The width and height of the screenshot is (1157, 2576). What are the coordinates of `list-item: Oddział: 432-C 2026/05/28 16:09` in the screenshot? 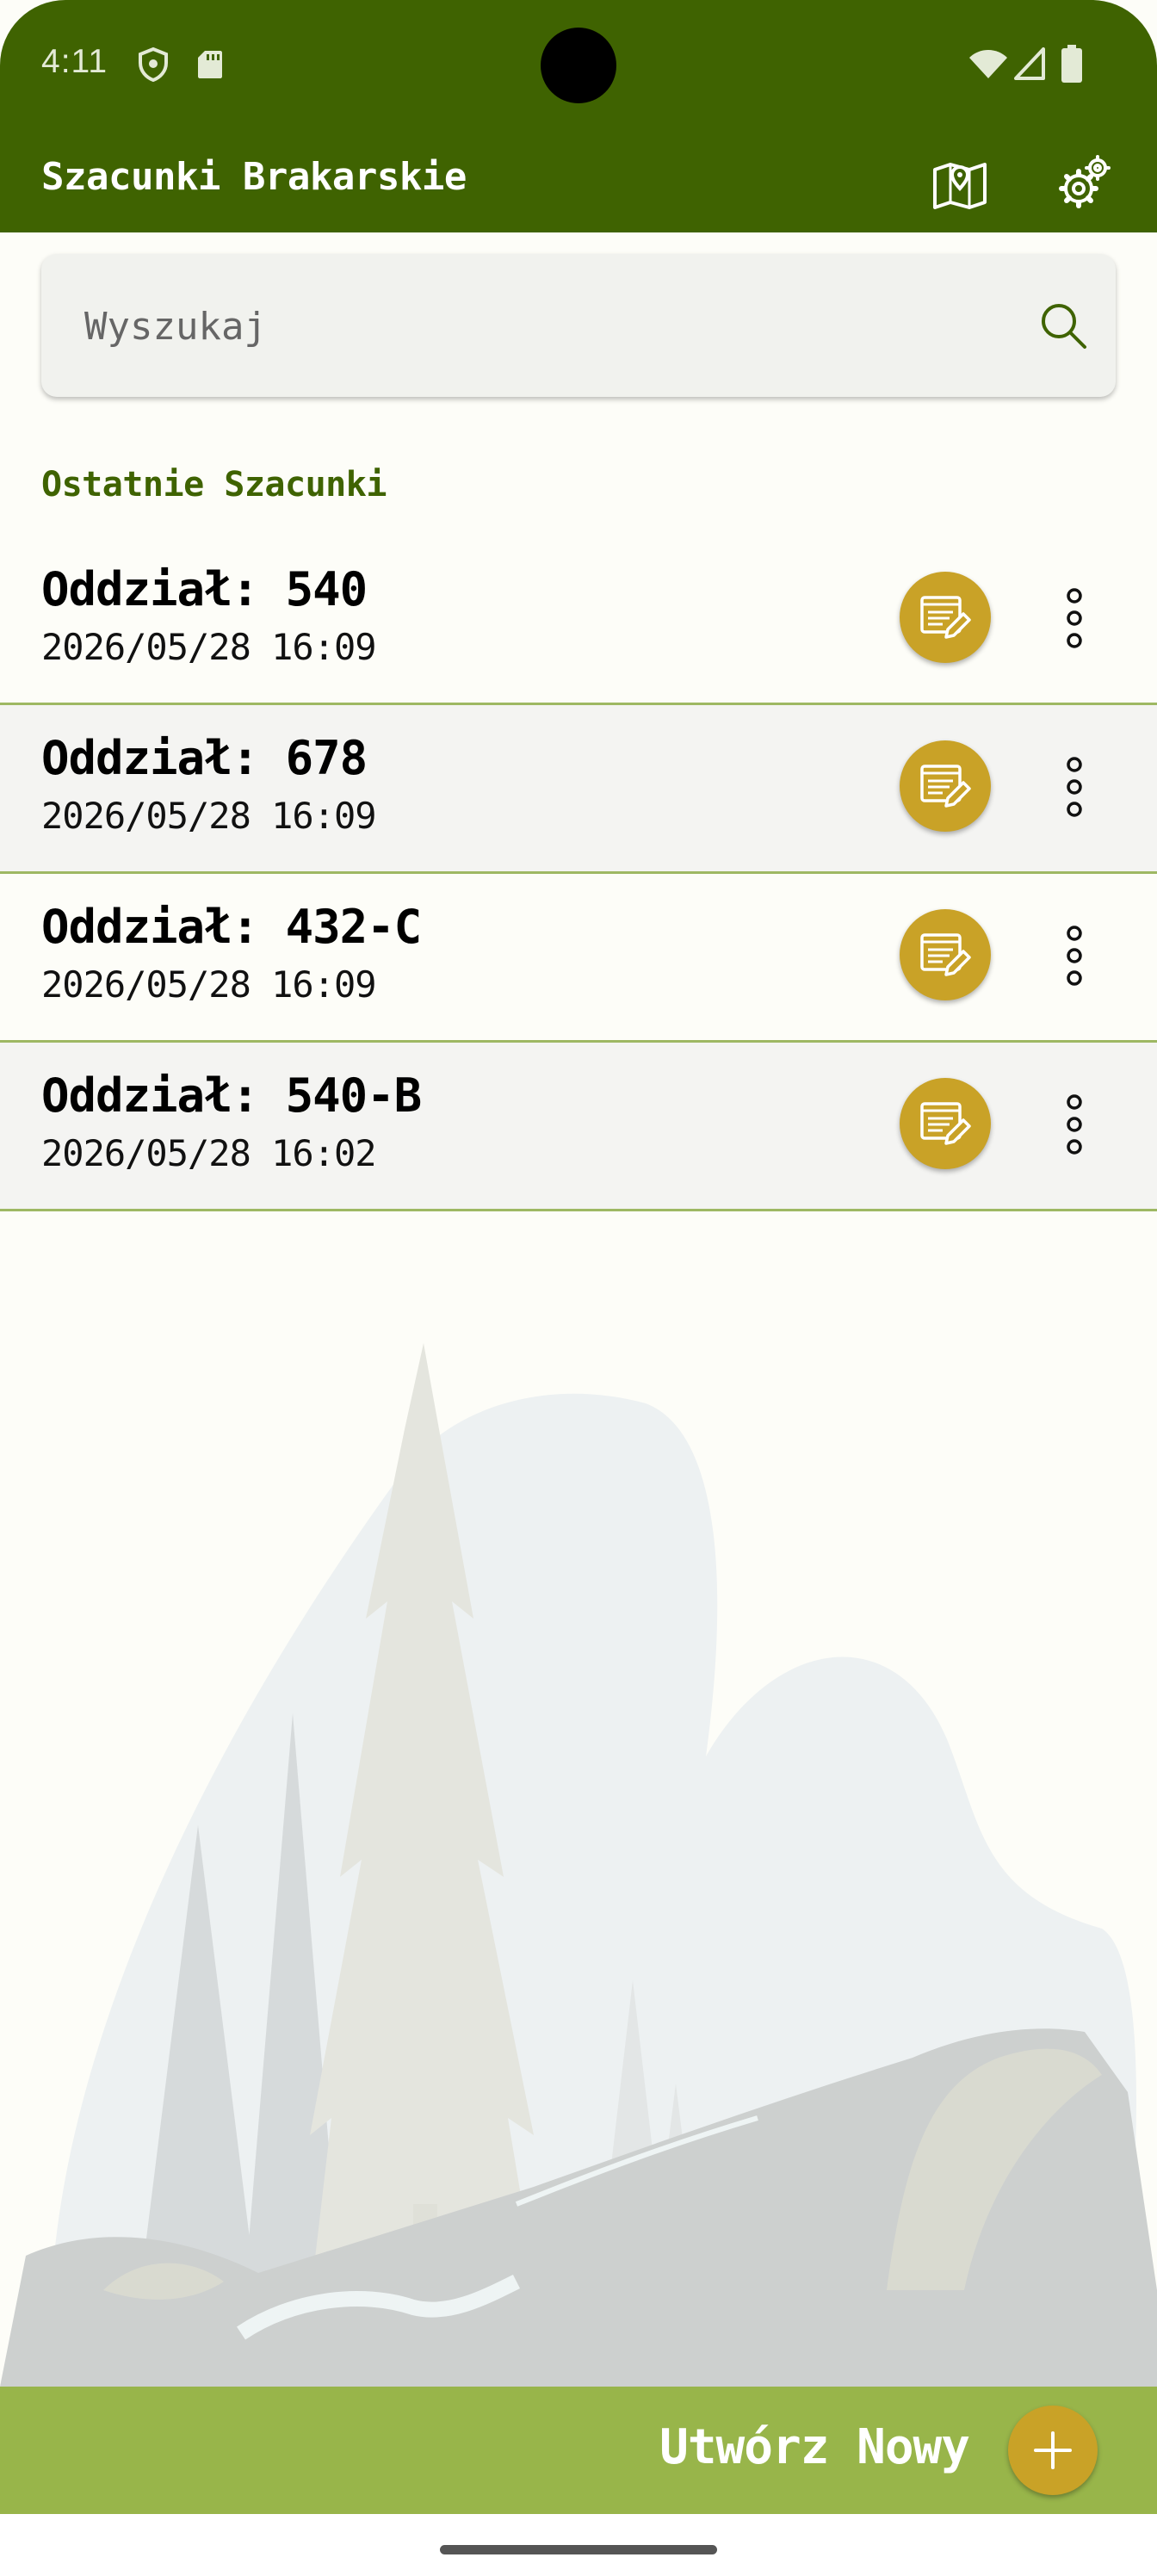 It's located at (579, 958).